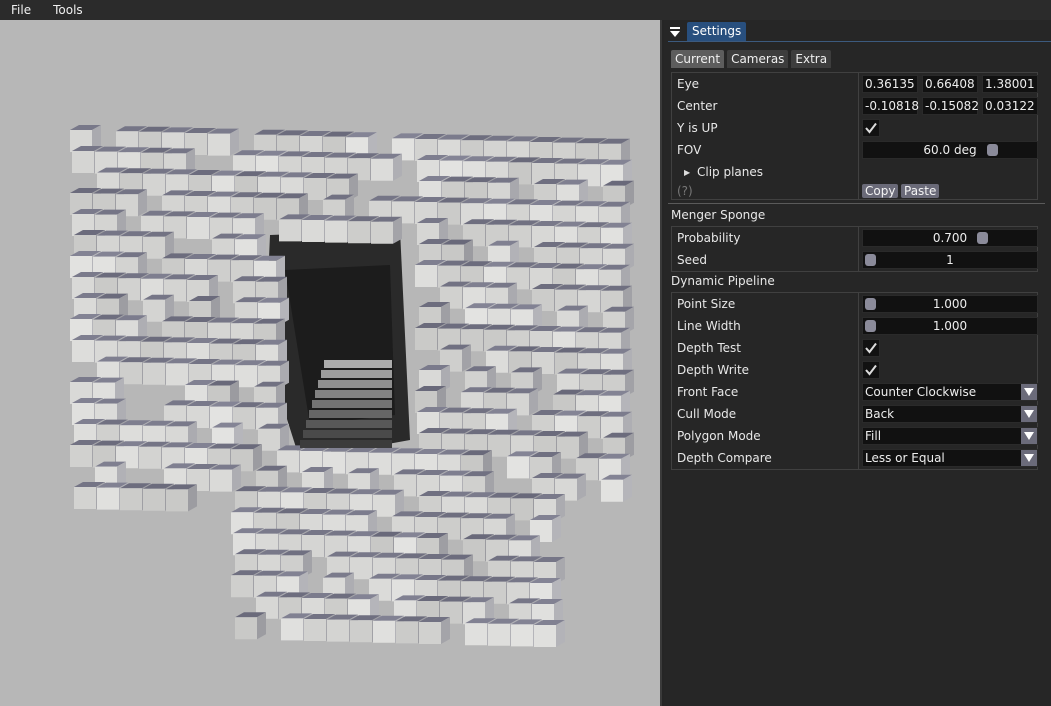 This screenshot has width=1051, height=706. Describe the element at coordinates (855, 84) in the screenshot. I see `row-eye: Eye 0.36135 0.66408 1.38001` at that location.